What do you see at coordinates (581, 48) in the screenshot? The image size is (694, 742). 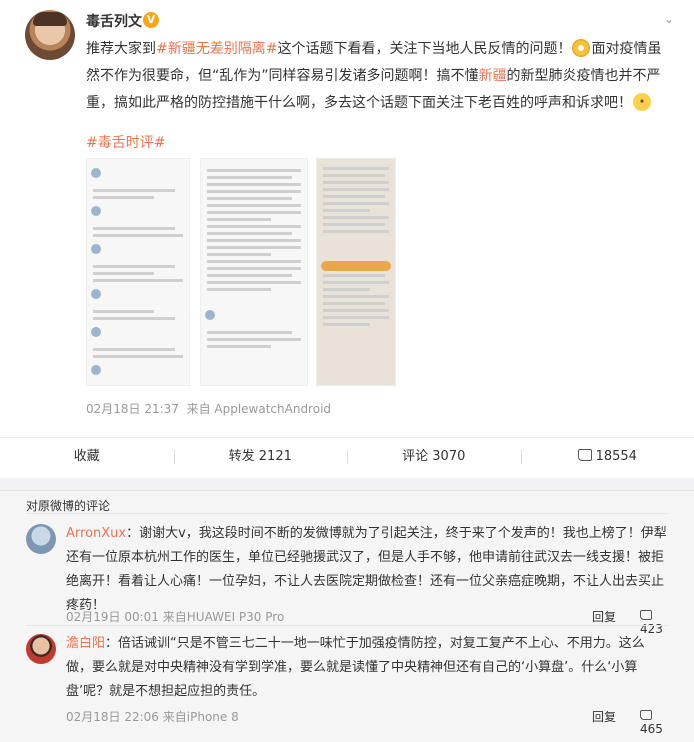 I see `thinking-emoji-icon` at bounding box center [581, 48].